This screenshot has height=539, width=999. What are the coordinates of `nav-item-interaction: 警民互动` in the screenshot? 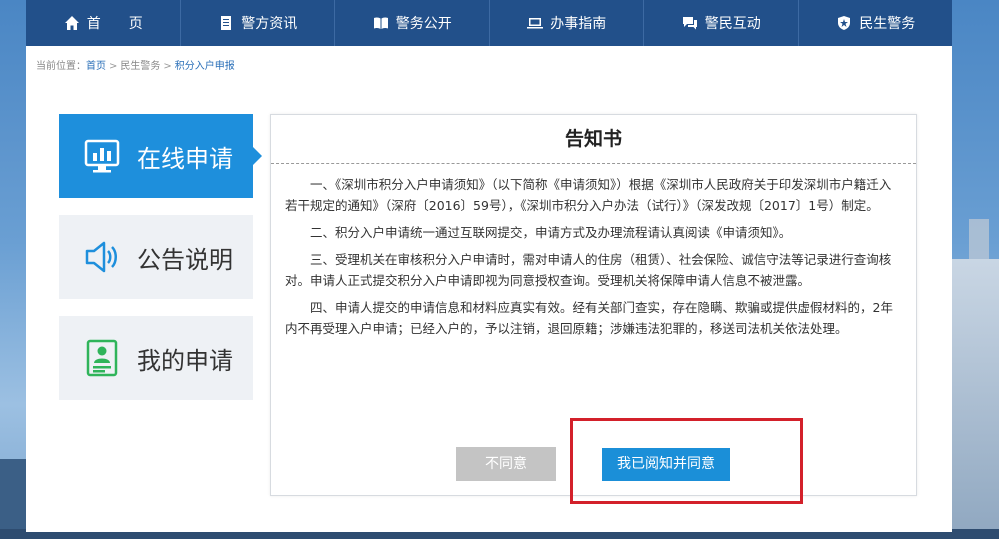 It's located at (721, 23).